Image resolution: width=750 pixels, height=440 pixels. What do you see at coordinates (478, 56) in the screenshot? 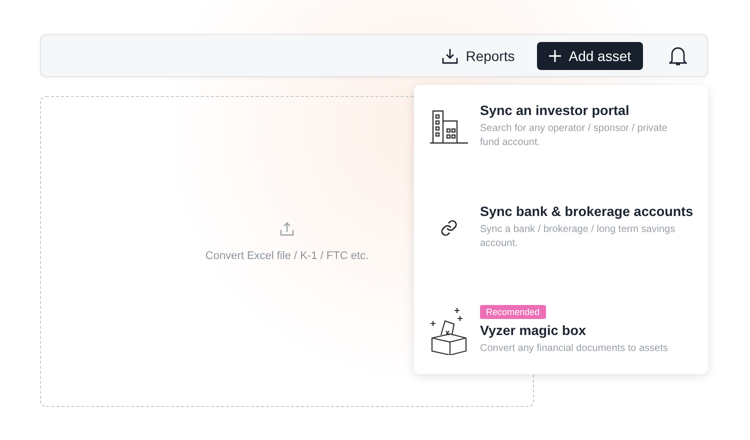
I see `reports-button: Reports` at bounding box center [478, 56].